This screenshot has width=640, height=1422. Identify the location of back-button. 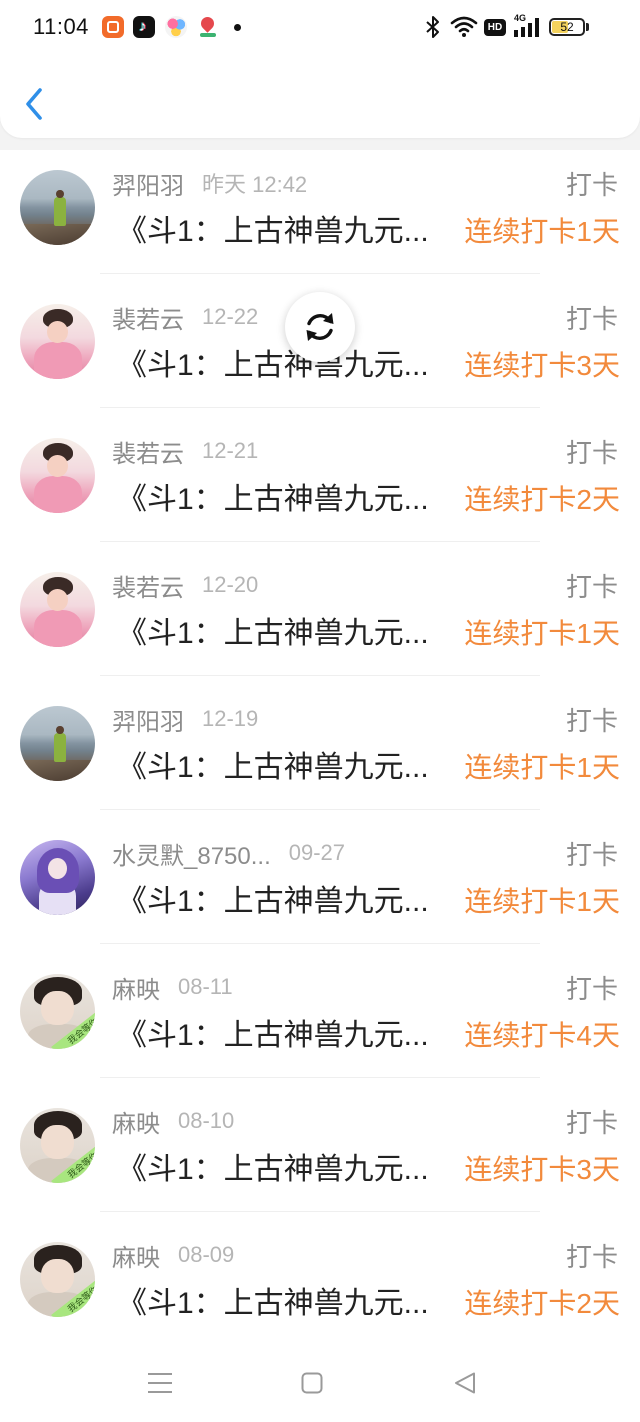
(36, 104).